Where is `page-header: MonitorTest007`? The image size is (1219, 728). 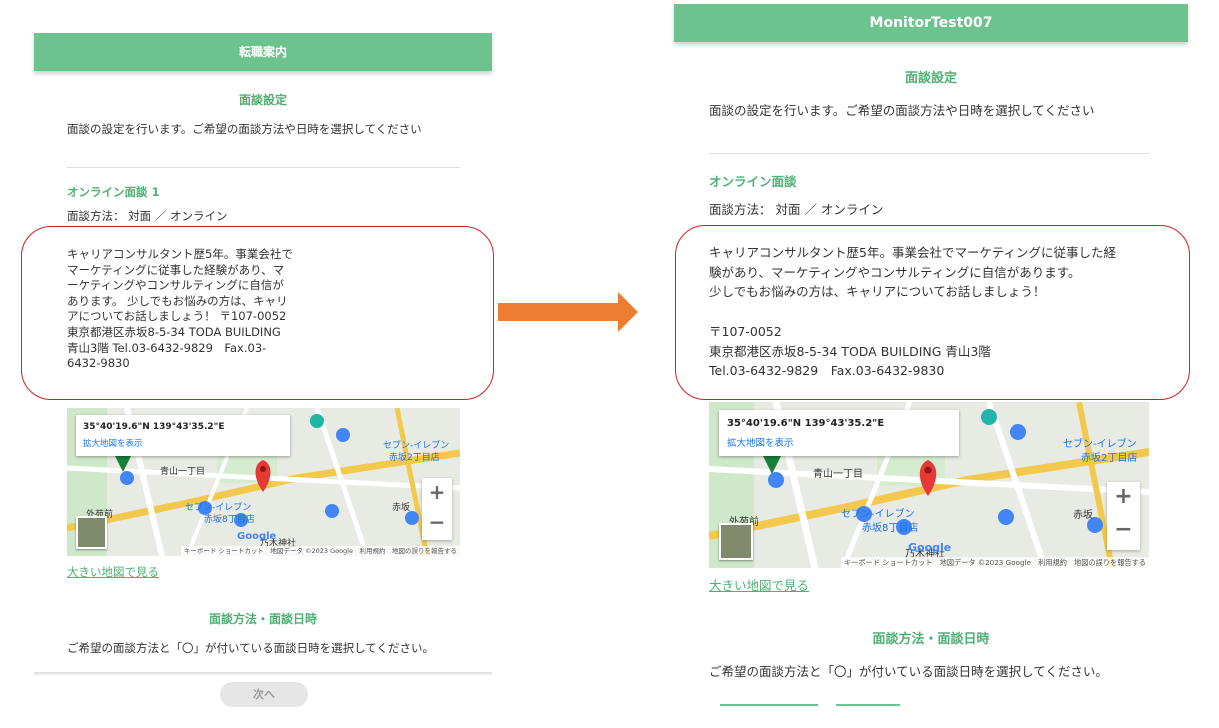 page-header: MonitorTest007 is located at coordinates (931, 23).